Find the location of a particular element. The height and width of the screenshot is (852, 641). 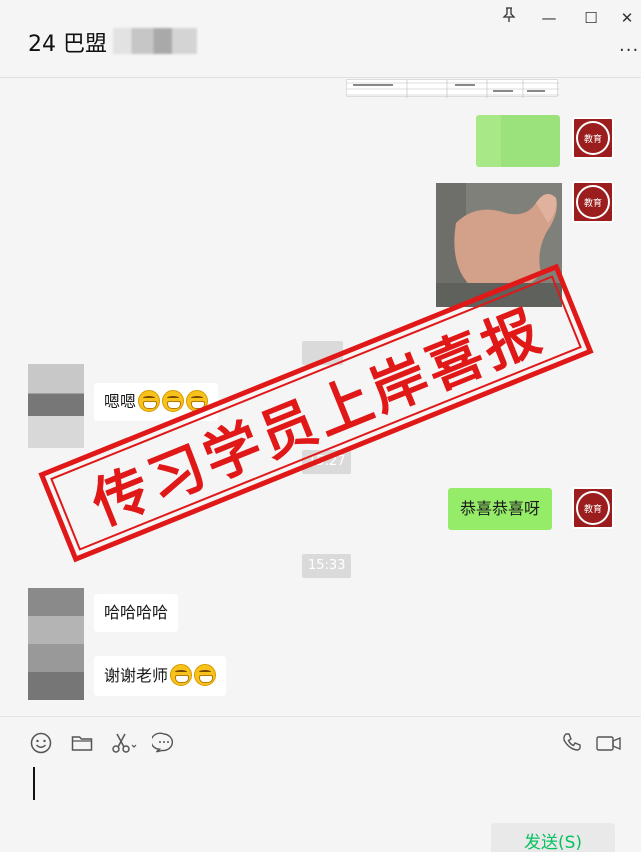

pin-icon is located at coordinates (509, 18).